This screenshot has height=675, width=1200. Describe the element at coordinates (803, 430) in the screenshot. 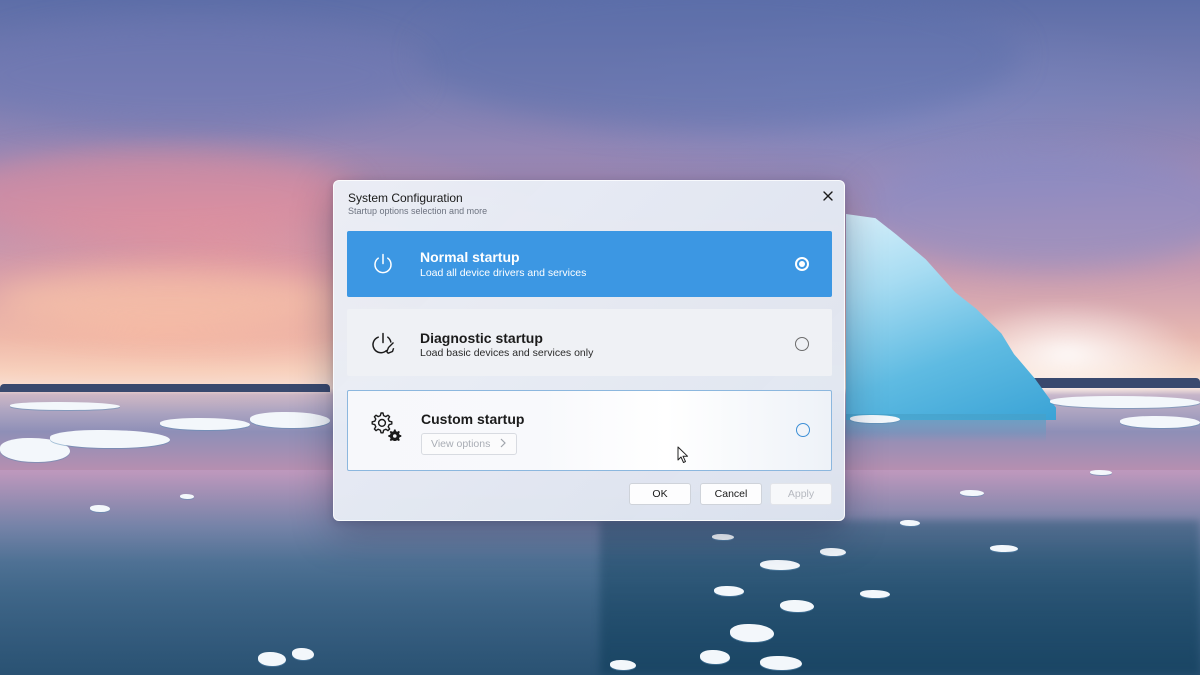

I see `radio-custom-startup` at that location.